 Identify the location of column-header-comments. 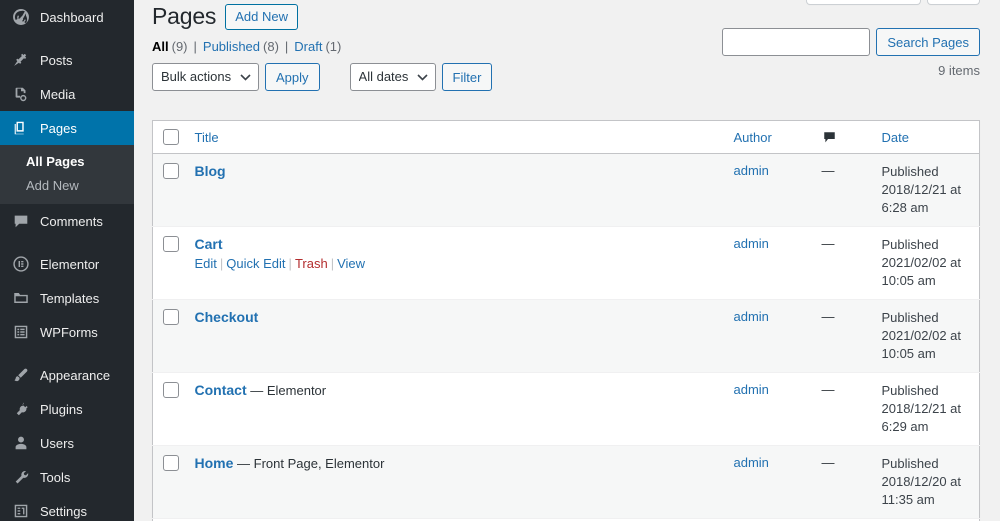
(841, 137).